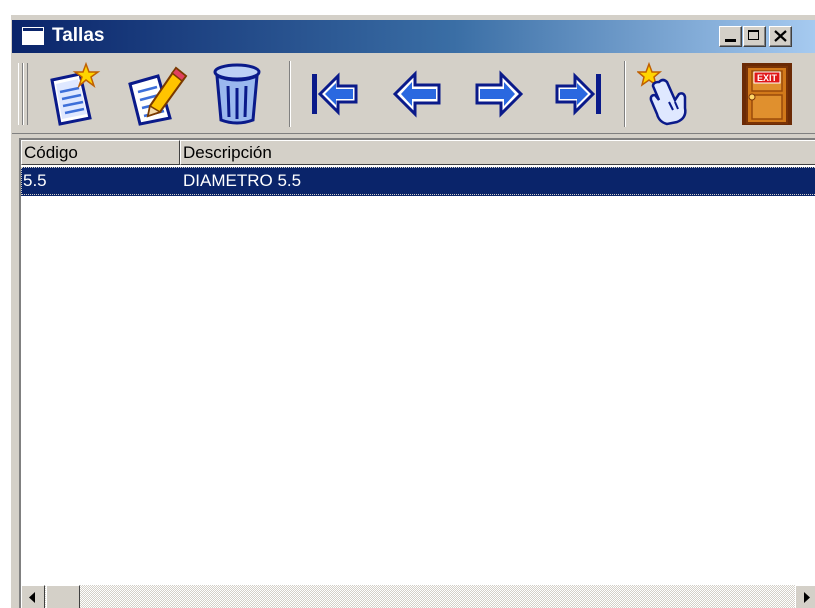  I want to click on delete-button, so click(237, 94).